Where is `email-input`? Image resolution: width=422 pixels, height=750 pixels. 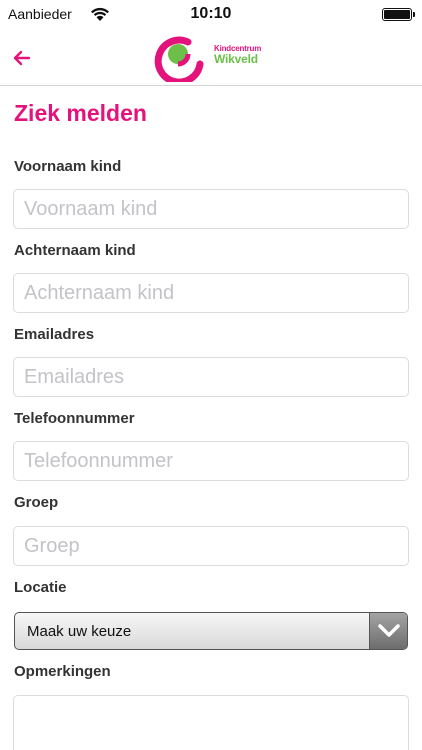 email-input is located at coordinates (211, 377).